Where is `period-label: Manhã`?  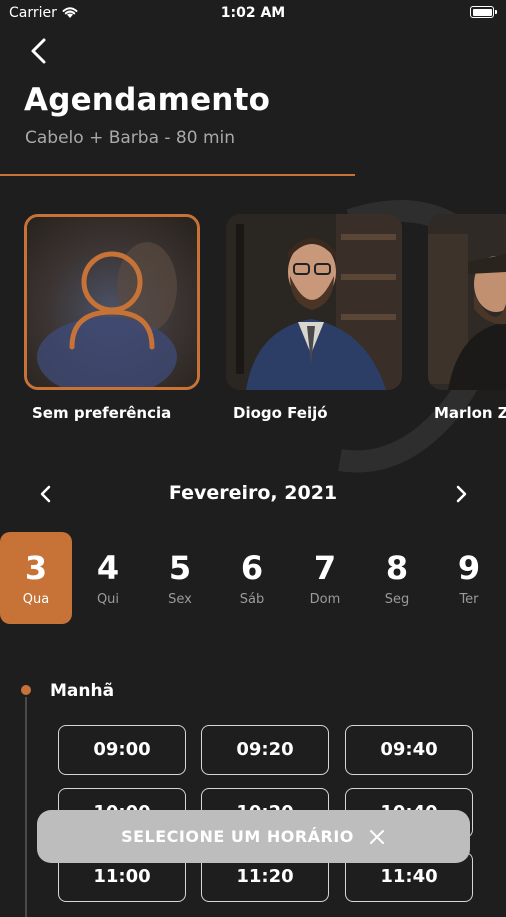 period-label: Manhã is located at coordinates (82, 691).